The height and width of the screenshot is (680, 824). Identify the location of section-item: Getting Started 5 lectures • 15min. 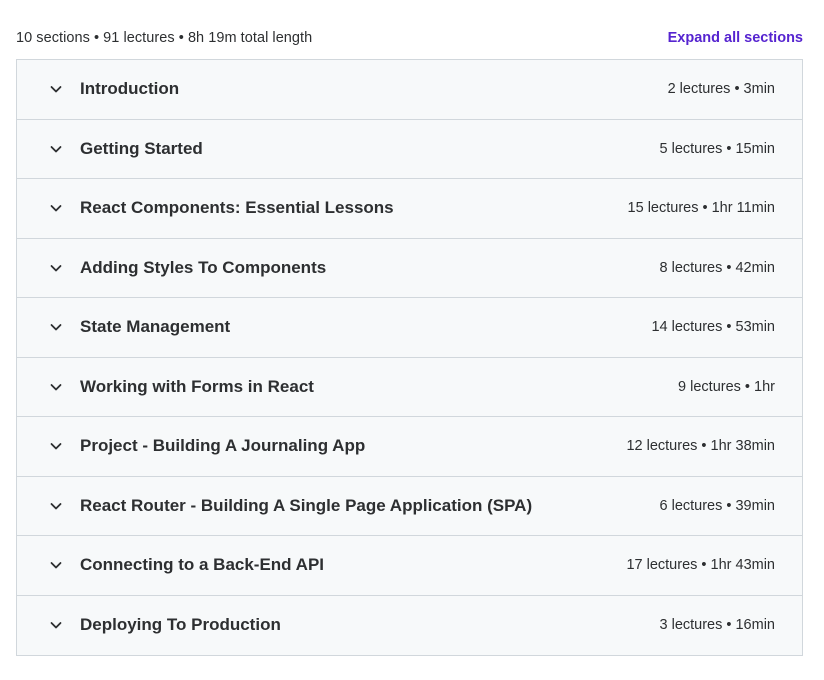
(409, 149).